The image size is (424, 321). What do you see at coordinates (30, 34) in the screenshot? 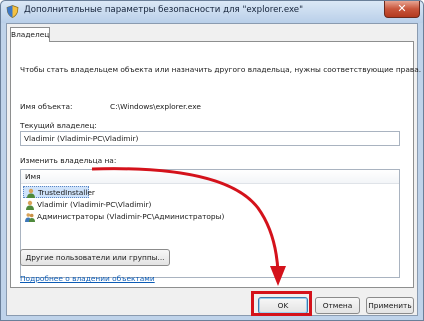
I see `tab-owner: Владелец` at bounding box center [30, 34].